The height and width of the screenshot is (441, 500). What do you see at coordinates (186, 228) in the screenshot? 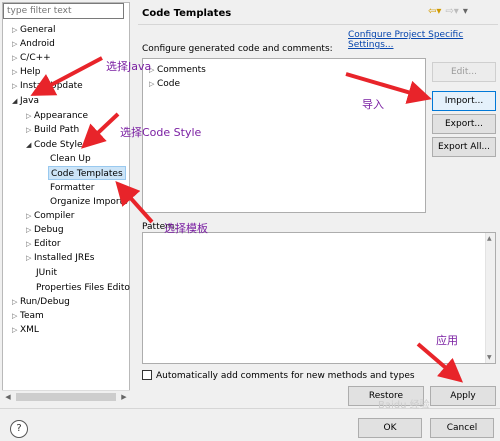
I see `annotation-select-template: 选择模板` at bounding box center [186, 228].